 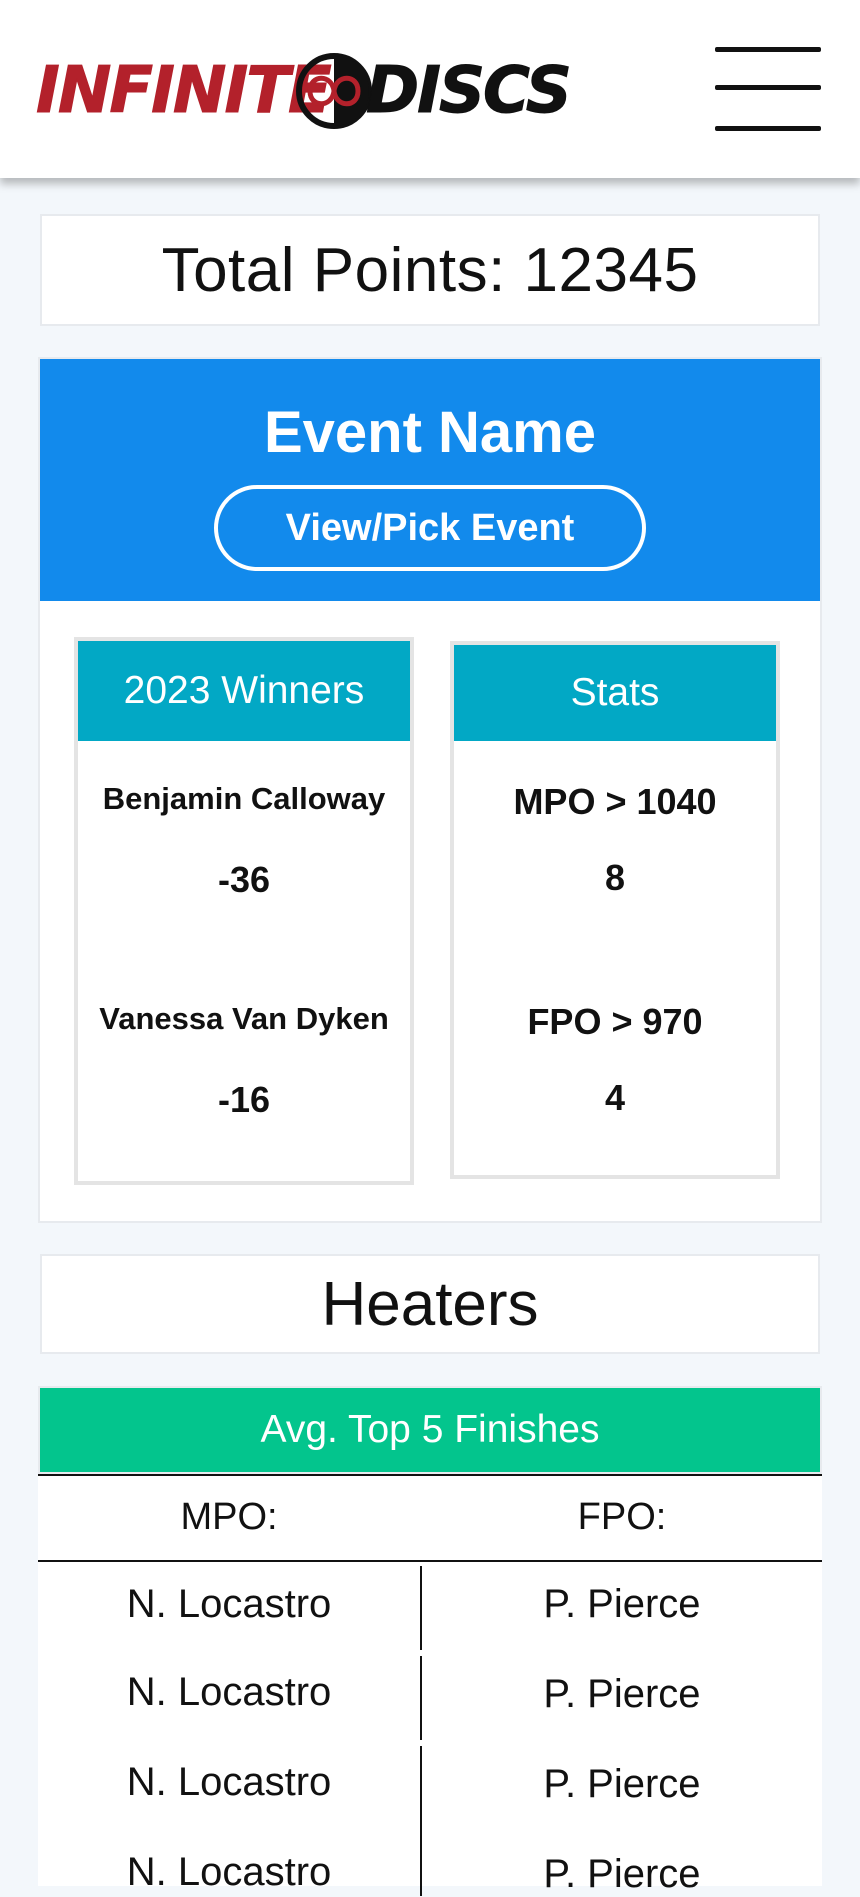 I want to click on hamburger-menu-icon, so click(x=769, y=89).